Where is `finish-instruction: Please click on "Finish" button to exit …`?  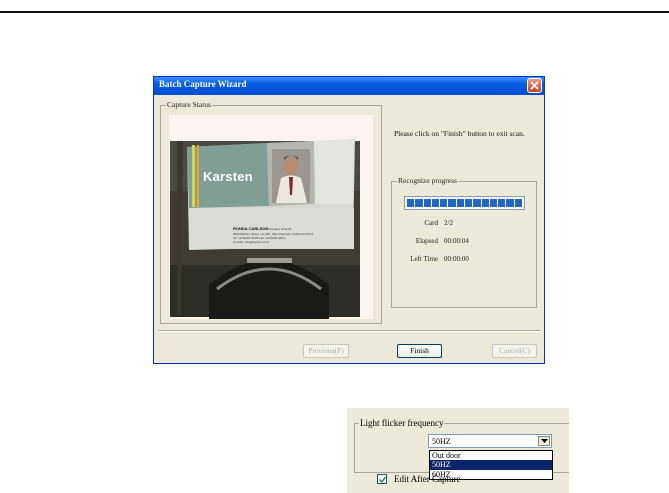 finish-instruction: Please click on "Finish" button to exit … is located at coordinates (459, 133).